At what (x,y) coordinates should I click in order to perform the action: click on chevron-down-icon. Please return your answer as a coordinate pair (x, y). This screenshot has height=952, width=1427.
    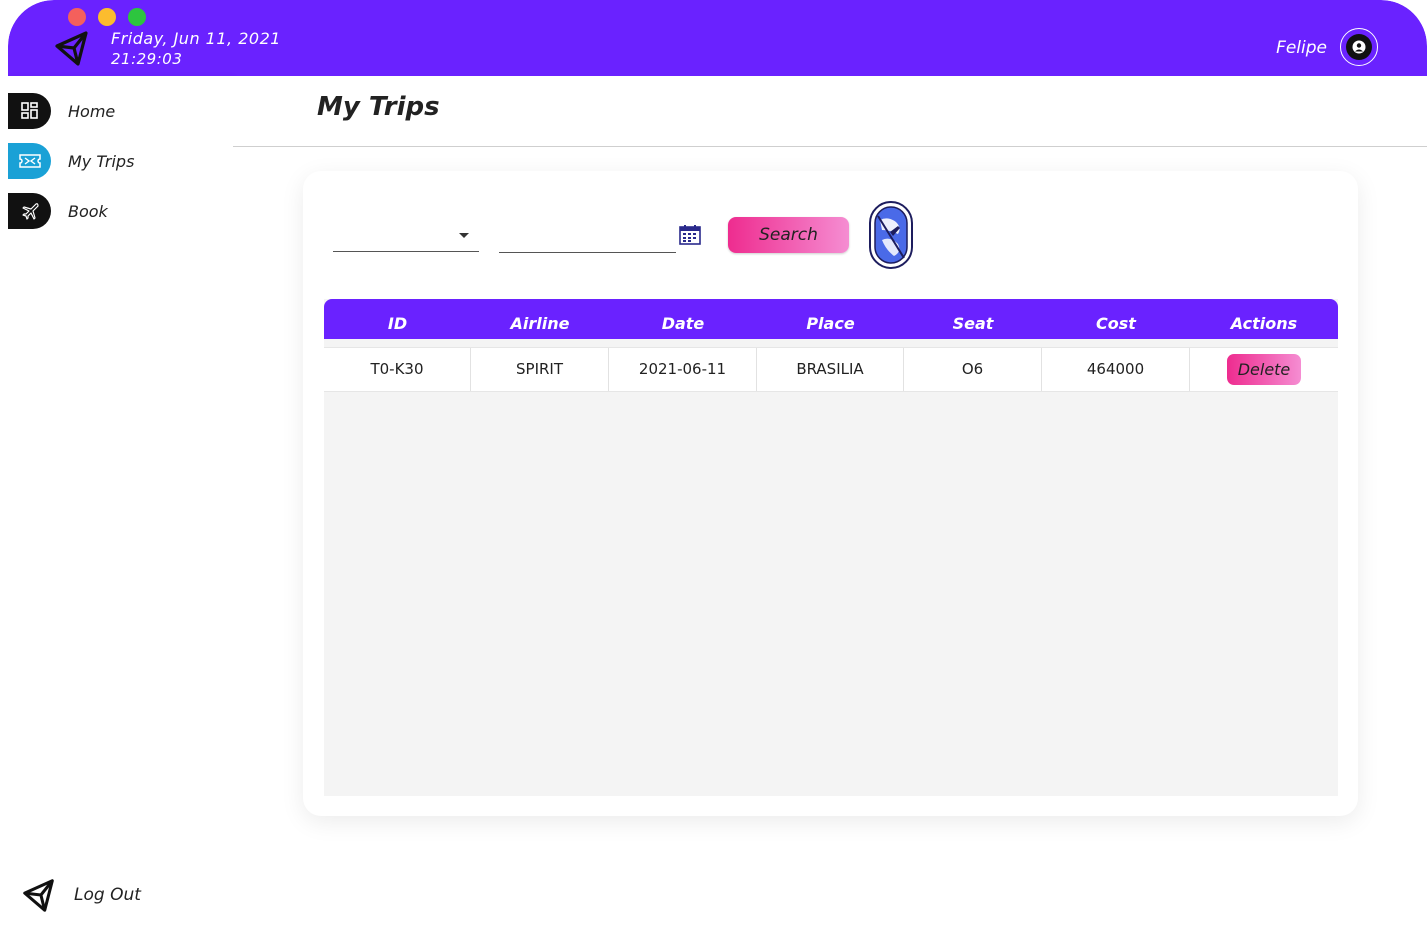
    Looking at the image, I should click on (464, 235).